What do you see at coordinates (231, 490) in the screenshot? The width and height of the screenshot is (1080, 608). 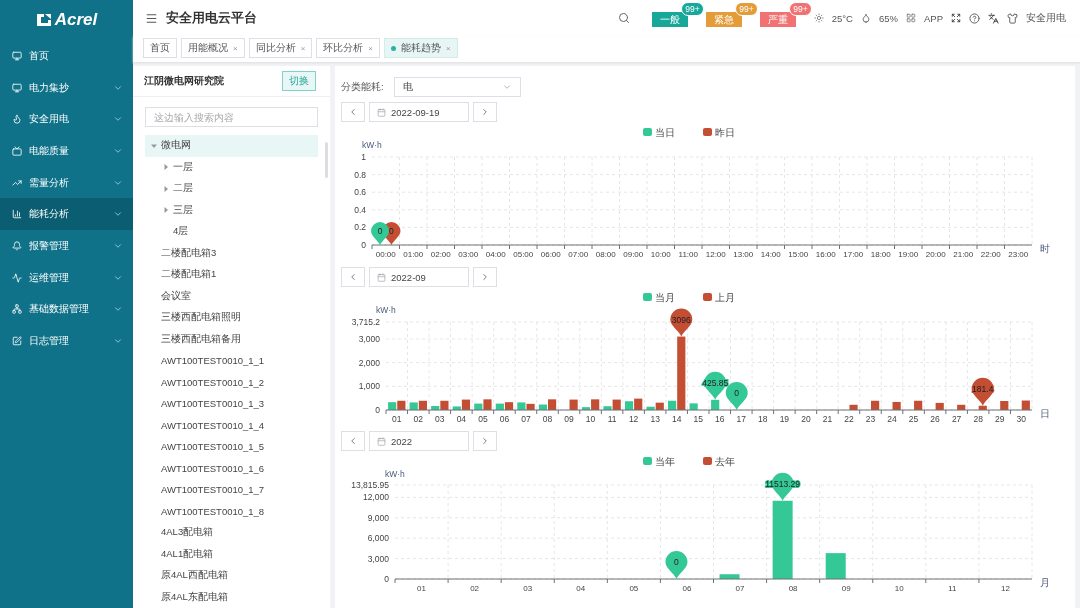 I see `tree-item: AWT100TEST0010_1_7` at bounding box center [231, 490].